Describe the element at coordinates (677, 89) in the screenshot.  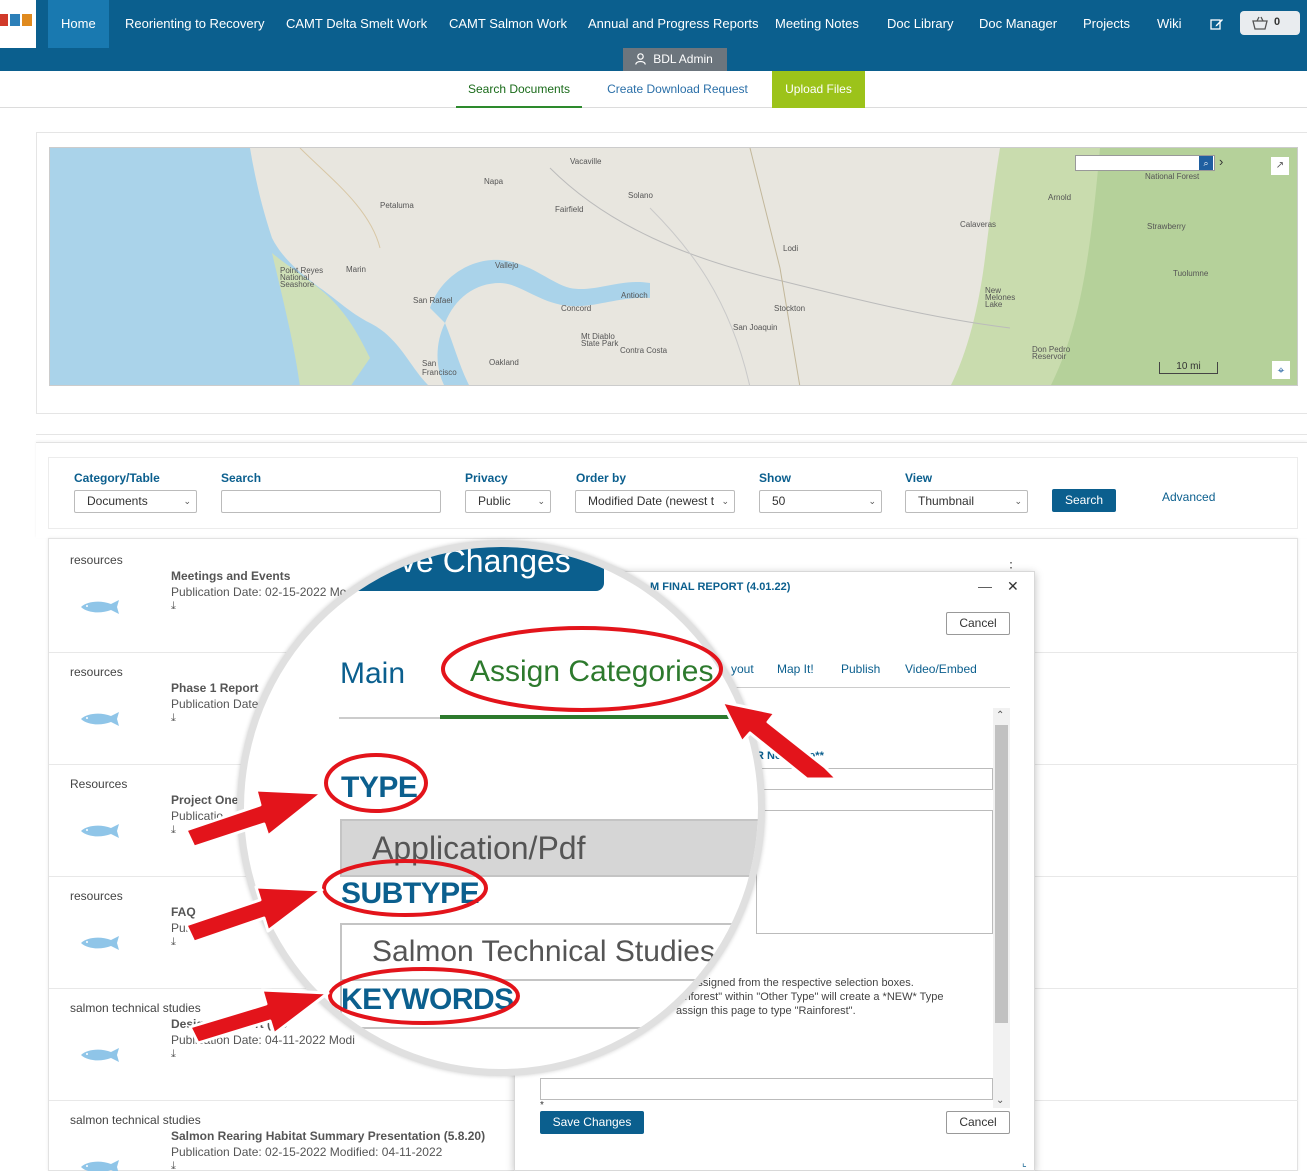
I see `tab-create-download-request: Create Download Request` at that location.